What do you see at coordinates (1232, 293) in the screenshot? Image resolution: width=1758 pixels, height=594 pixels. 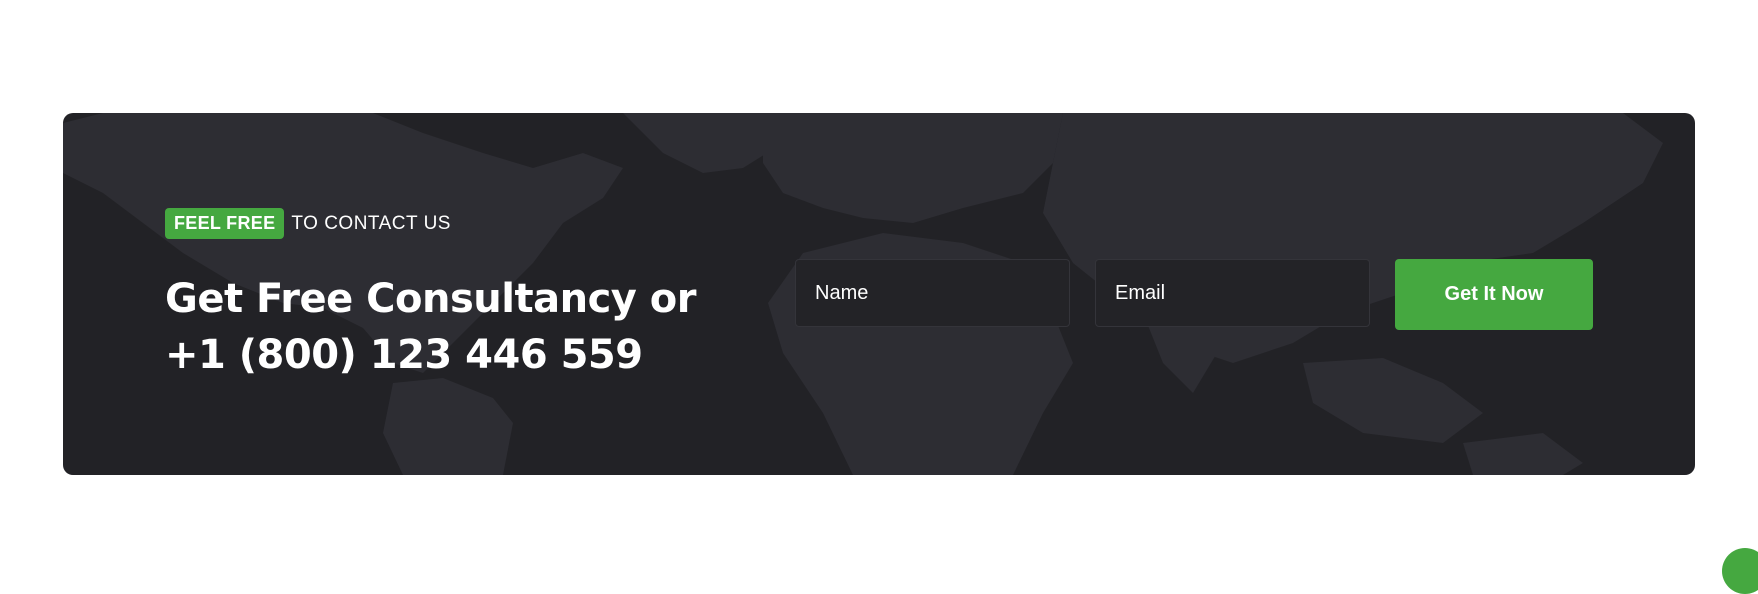 I see `email-input` at bounding box center [1232, 293].